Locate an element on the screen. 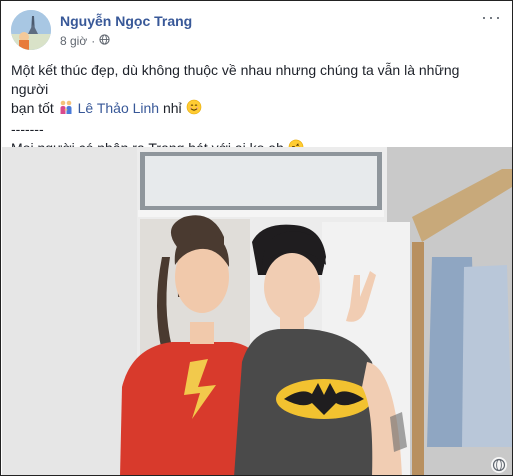  mention-link: Lê Thảo Linh is located at coordinates (118, 108).